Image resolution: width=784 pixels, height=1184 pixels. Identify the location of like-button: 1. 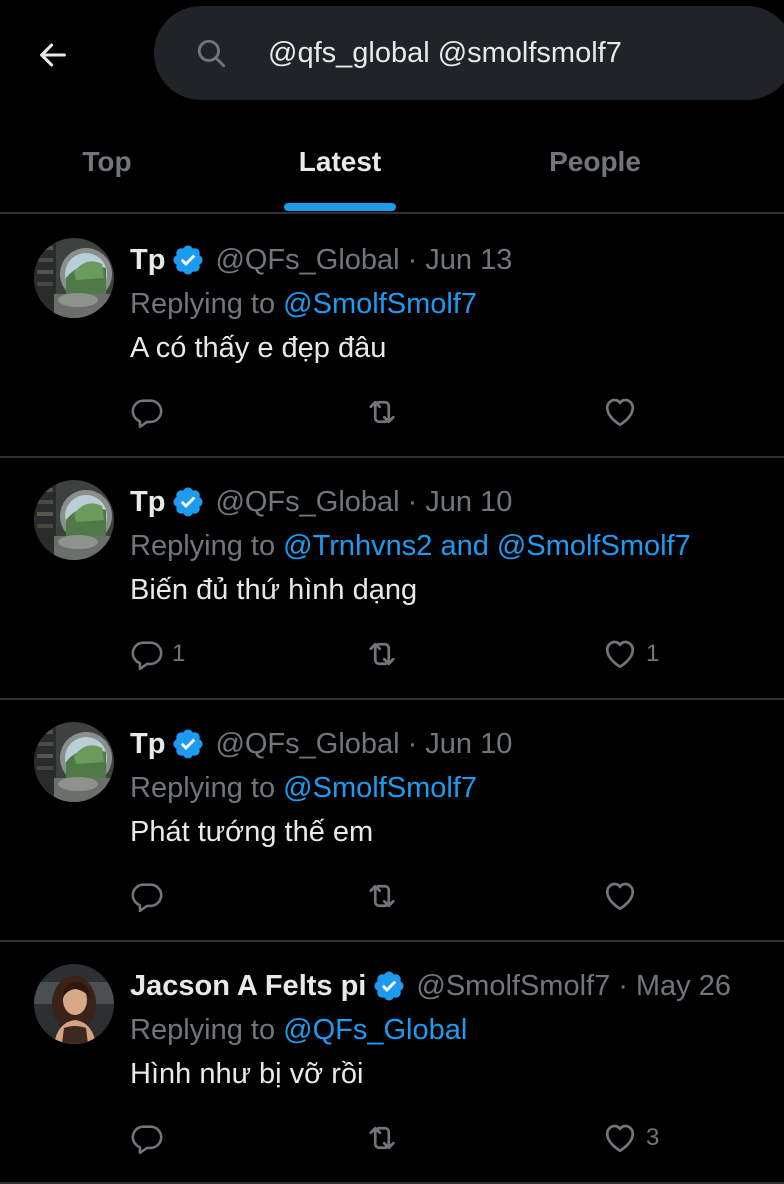
(630, 654).